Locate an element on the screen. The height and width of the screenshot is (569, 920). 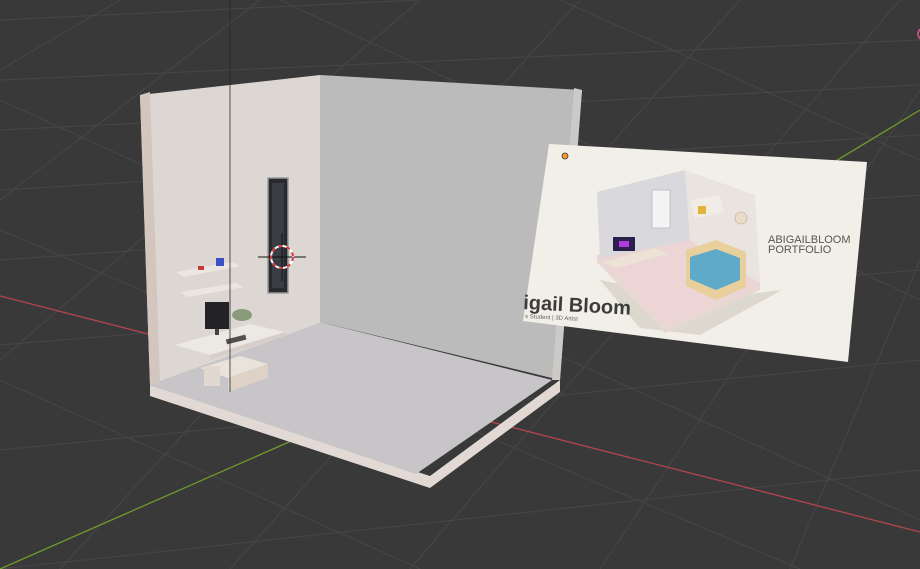
reference-image-origin-dot is located at coordinates (565, 156).